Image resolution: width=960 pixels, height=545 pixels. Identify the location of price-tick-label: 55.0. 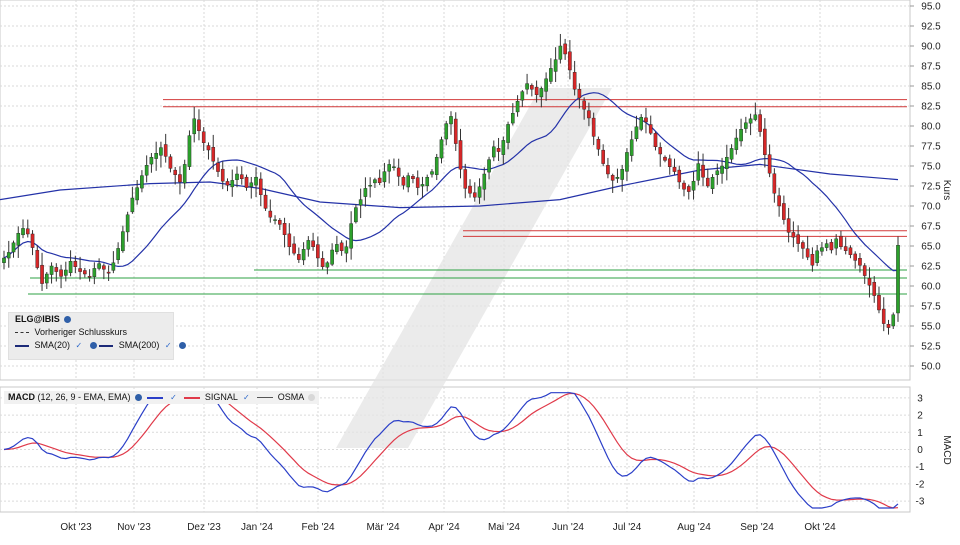
(931, 327).